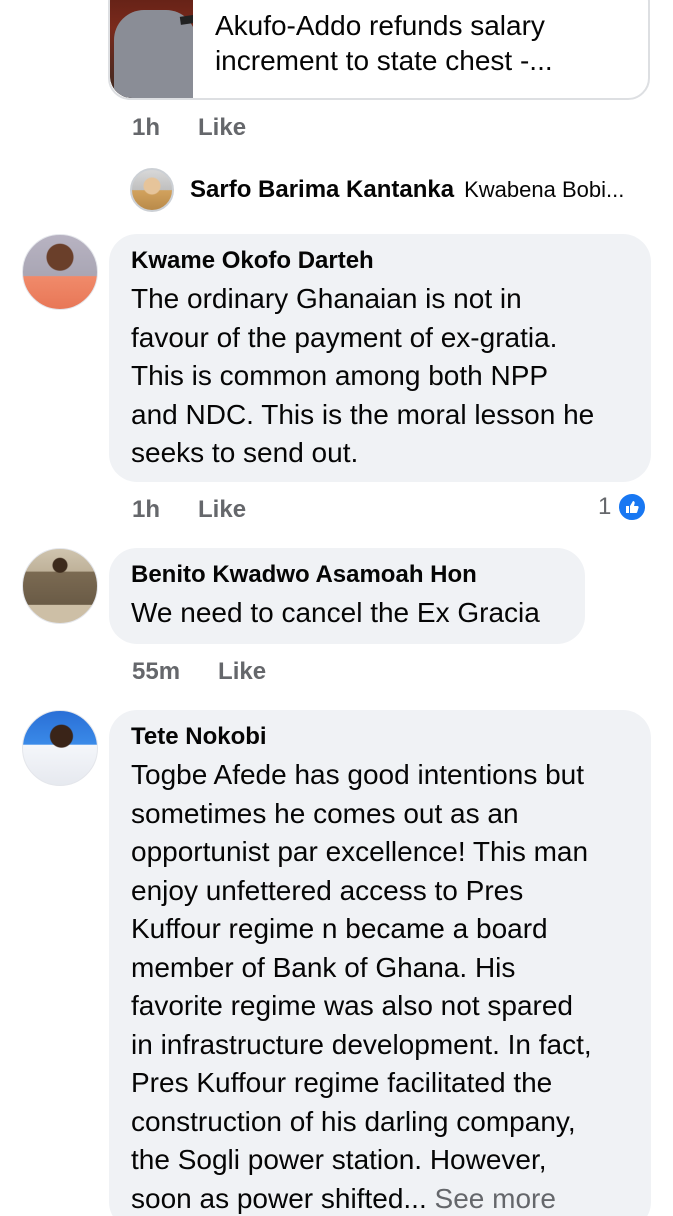  I want to click on comment-meta: 55m Like, so click(199, 672).